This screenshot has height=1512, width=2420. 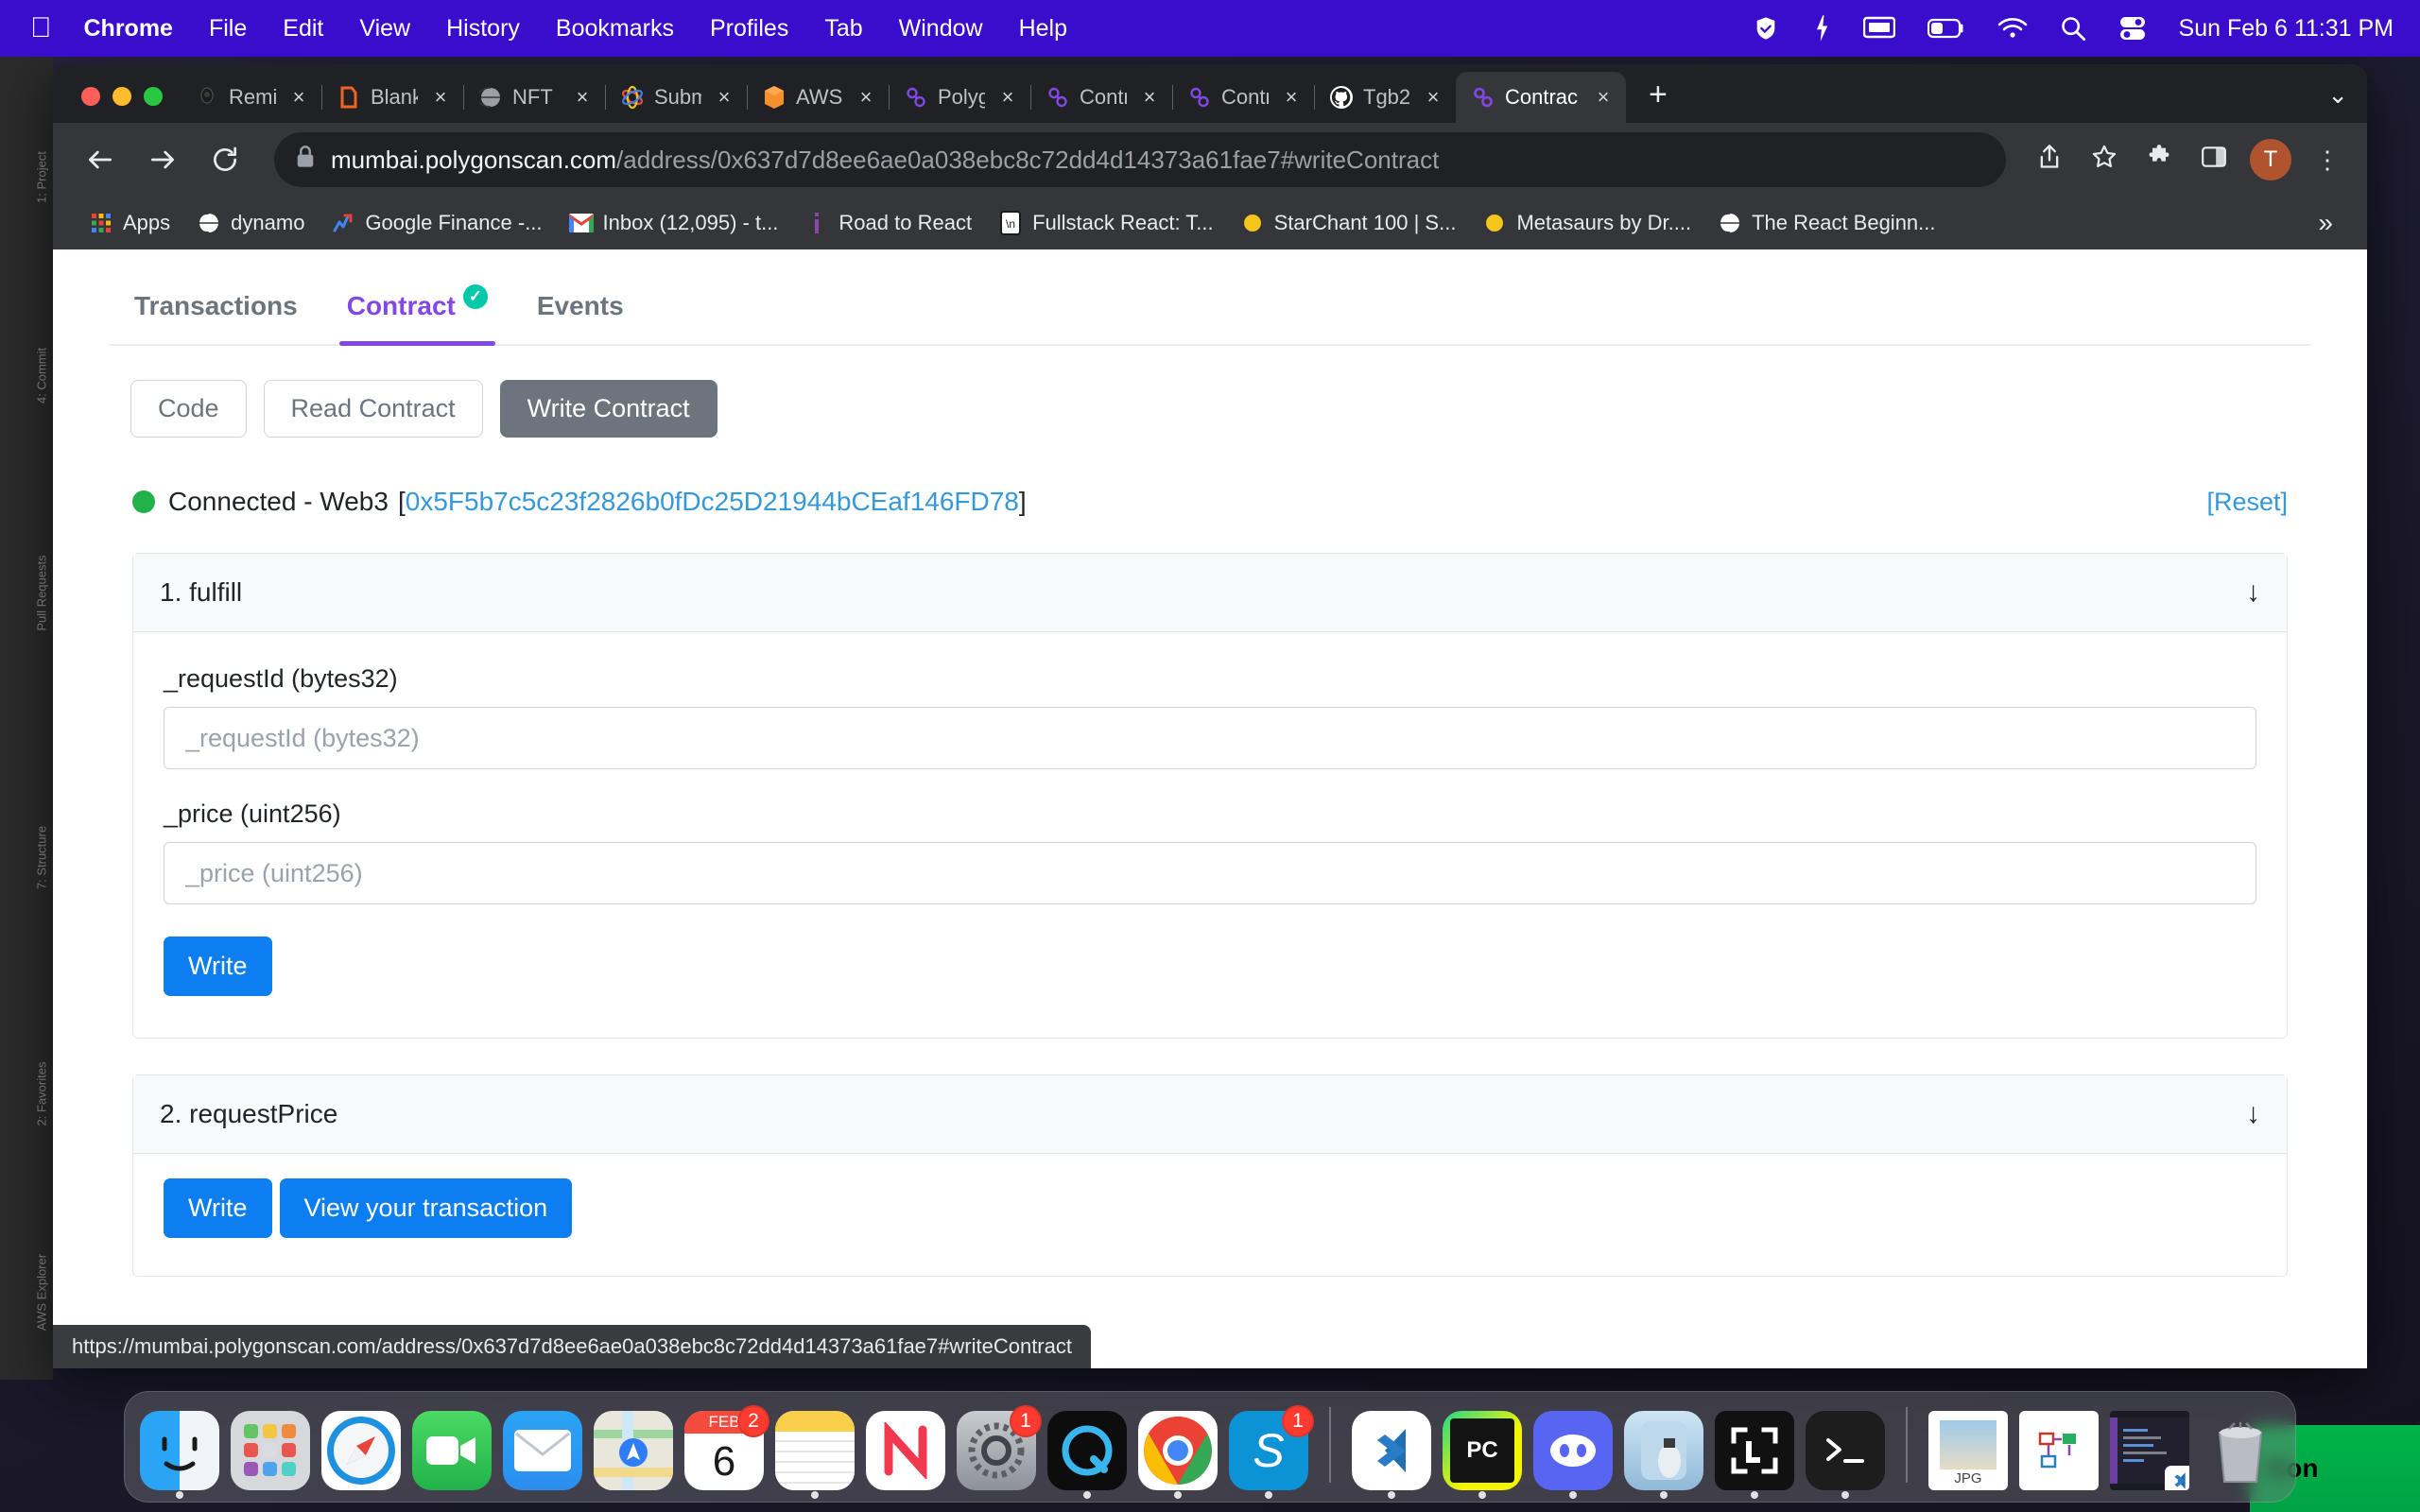 I want to click on browser-tab-submission: Submis ×, so click(x=676, y=97).